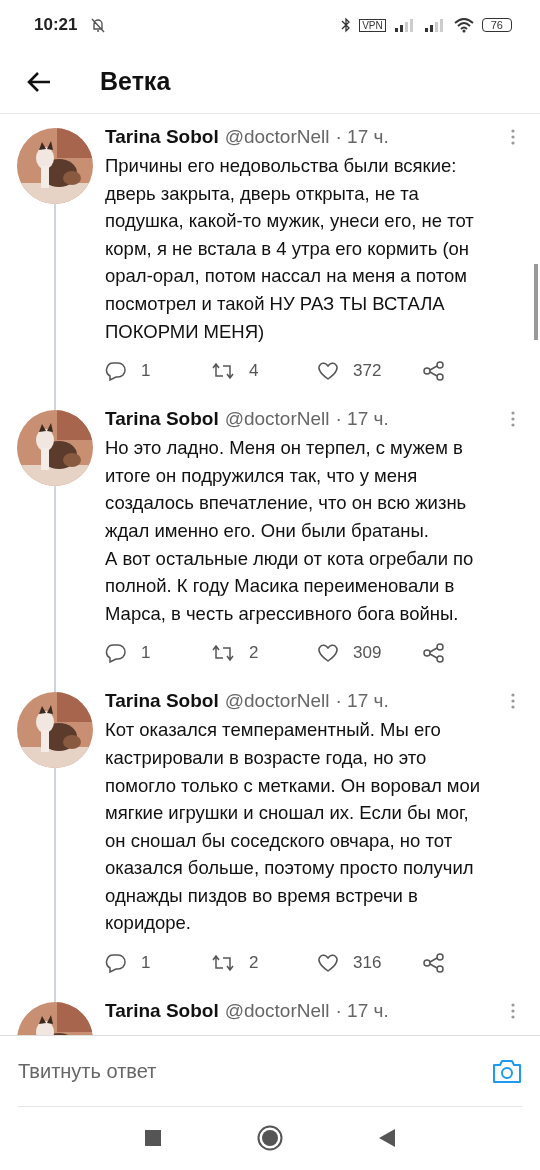 This screenshot has height=1170, width=540. Describe the element at coordinates (372, 25) in the screenshot. I see `vpn-badge: VPN` at that location.